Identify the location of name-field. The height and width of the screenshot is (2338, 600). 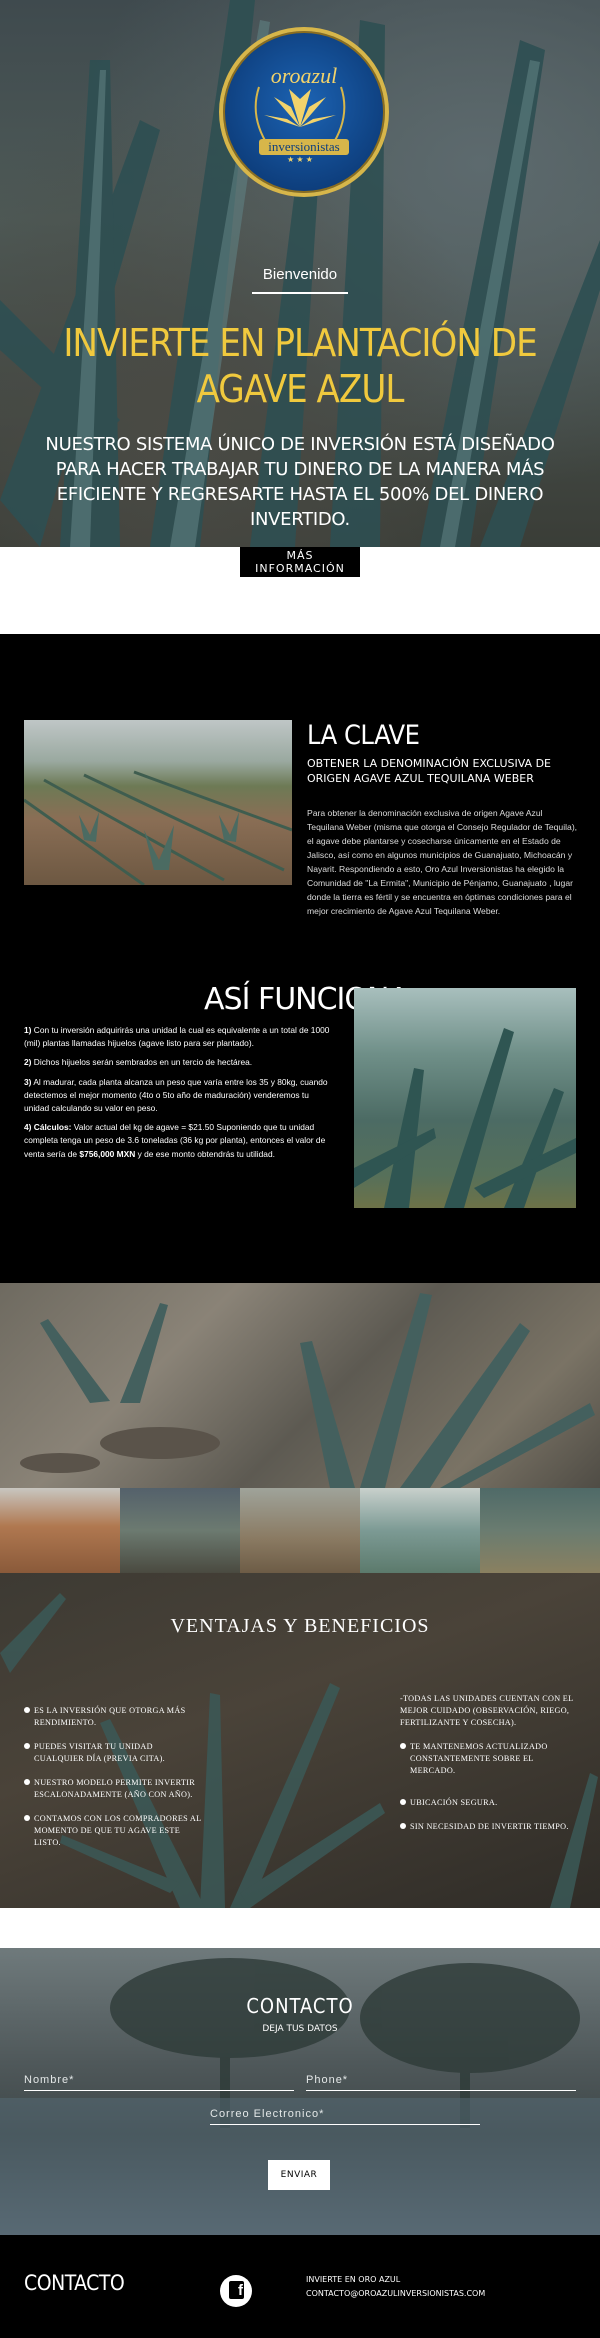
(159, 2080).